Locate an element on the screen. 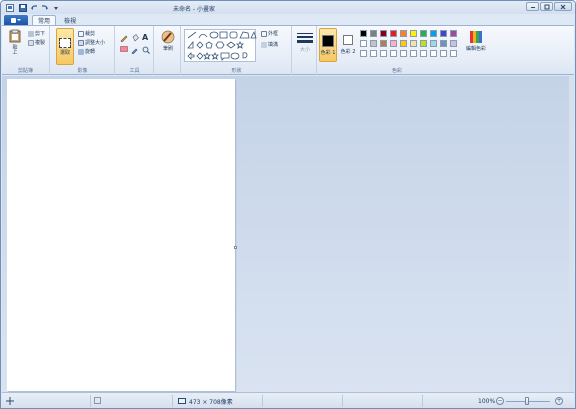  copy-button: 複製 is located at coordinates (36, 42).